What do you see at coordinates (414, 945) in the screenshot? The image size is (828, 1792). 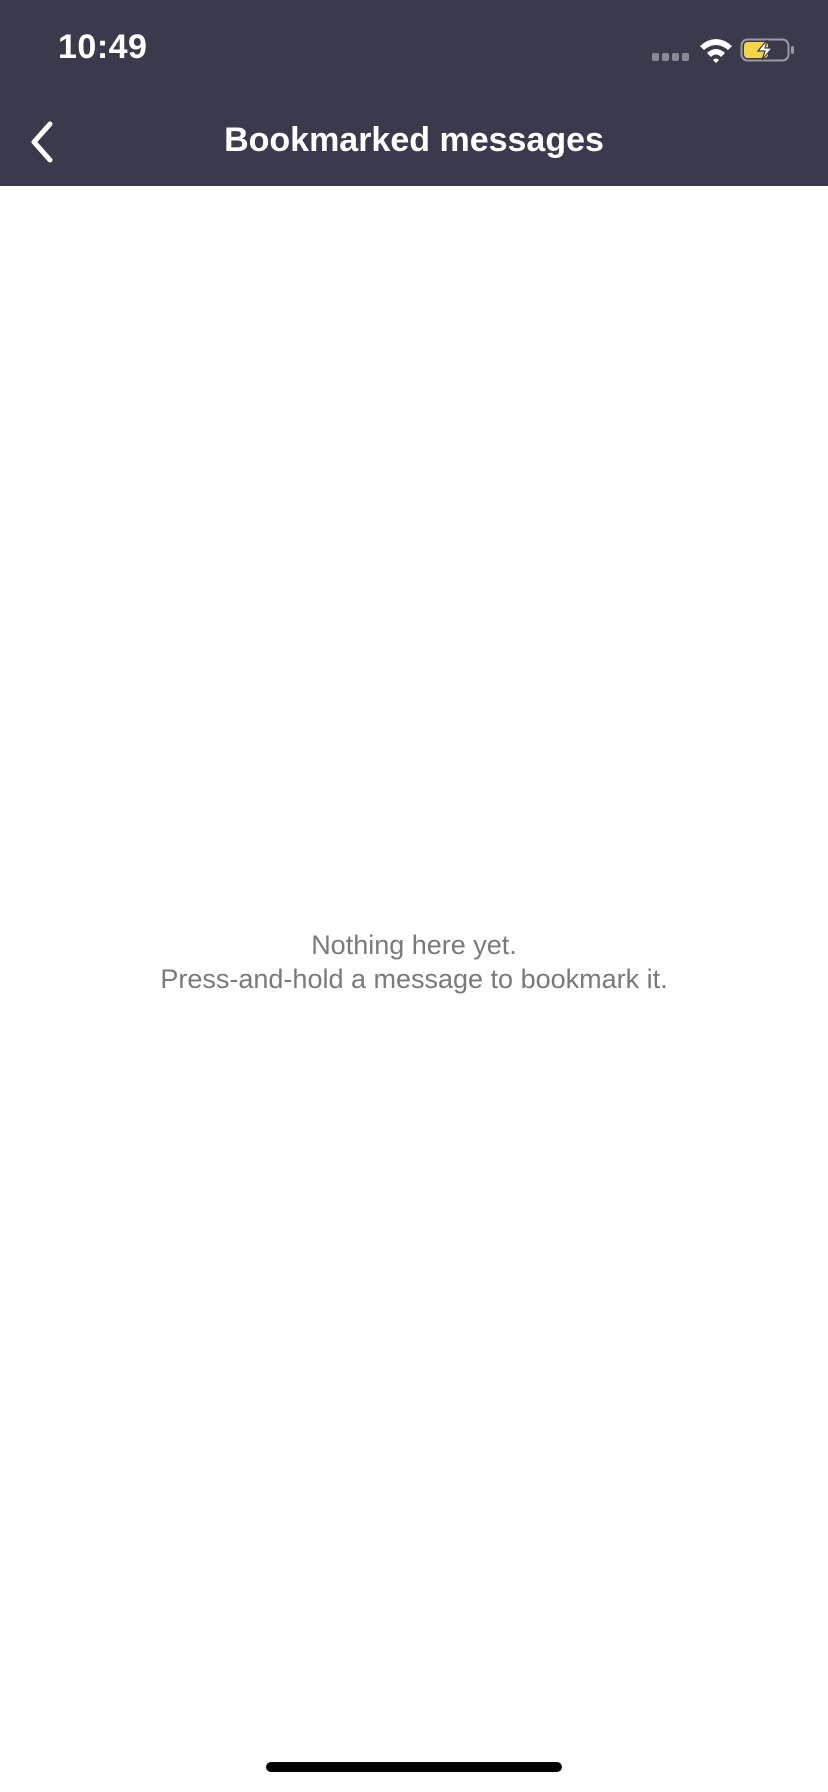 I see `empty-state-line-1: Nothing here yet.` at bounding box center [414, 945].